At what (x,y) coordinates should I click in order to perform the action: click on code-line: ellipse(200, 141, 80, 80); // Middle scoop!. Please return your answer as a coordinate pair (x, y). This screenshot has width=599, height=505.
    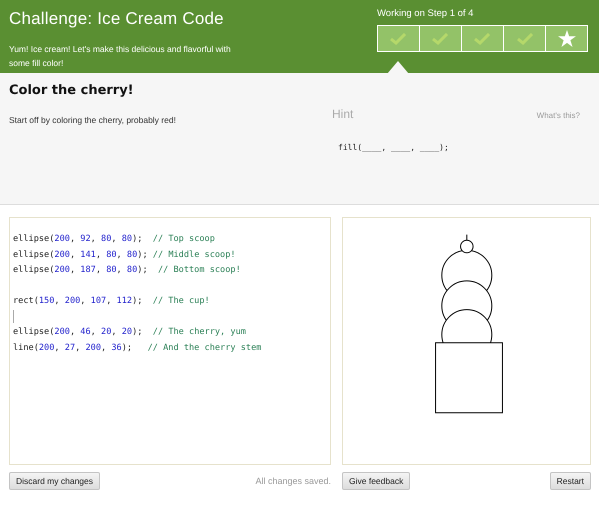
    Looking at the image, I should click on (125, 255).